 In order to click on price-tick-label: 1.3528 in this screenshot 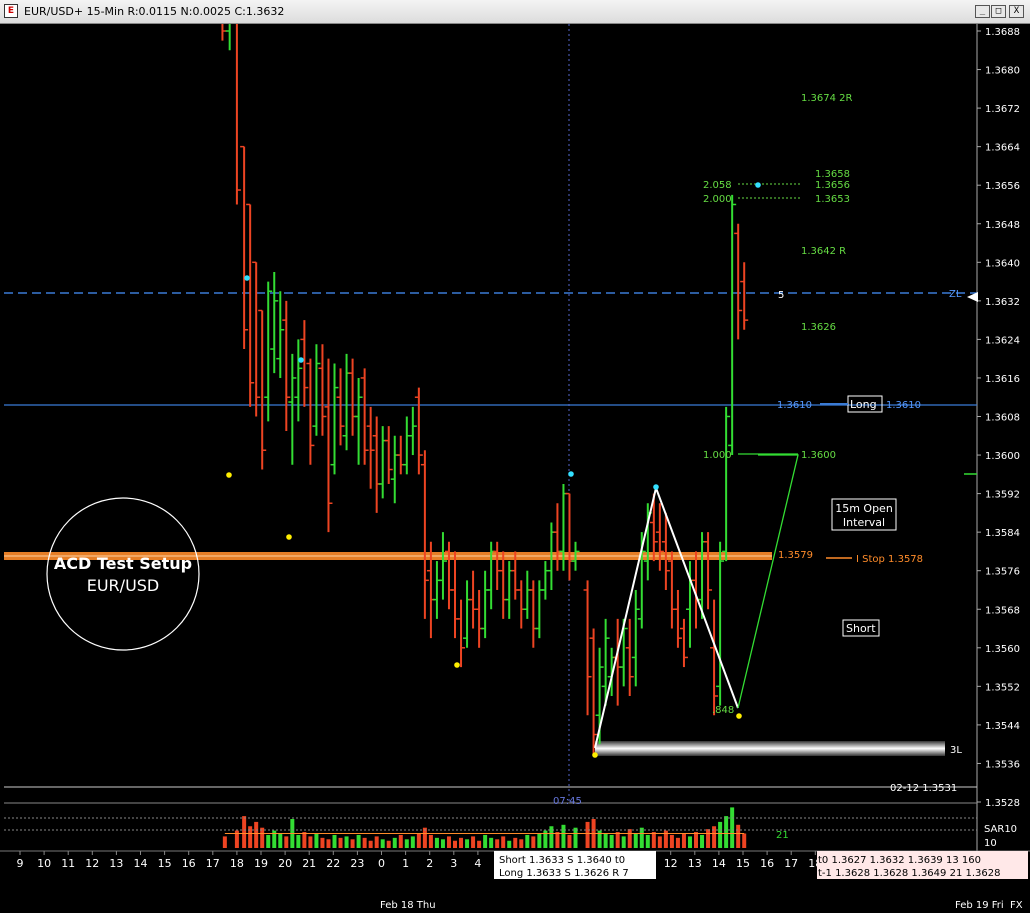, I will do `click(1002, 803)`.